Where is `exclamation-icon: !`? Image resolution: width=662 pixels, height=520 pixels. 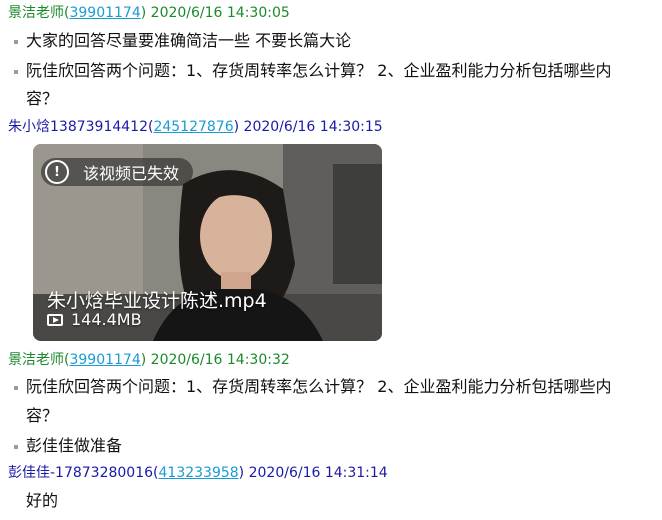
exclamation-icon: ! is located at coordinates (57, 172).